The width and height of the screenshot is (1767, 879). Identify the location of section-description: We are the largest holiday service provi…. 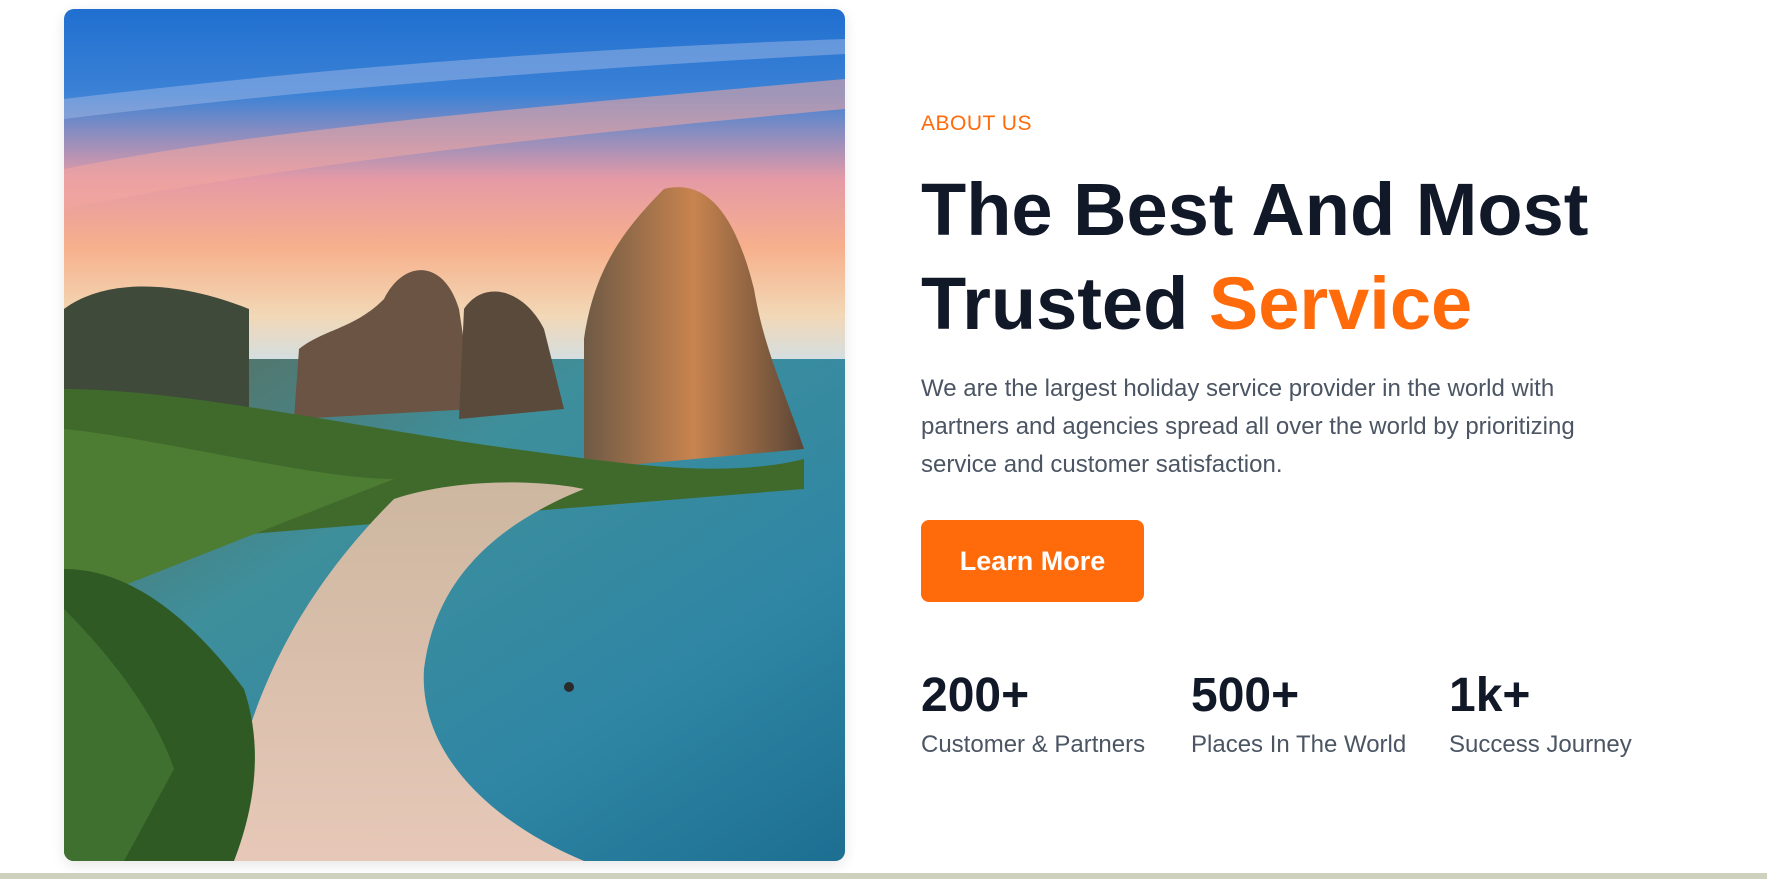
(1248, 426).